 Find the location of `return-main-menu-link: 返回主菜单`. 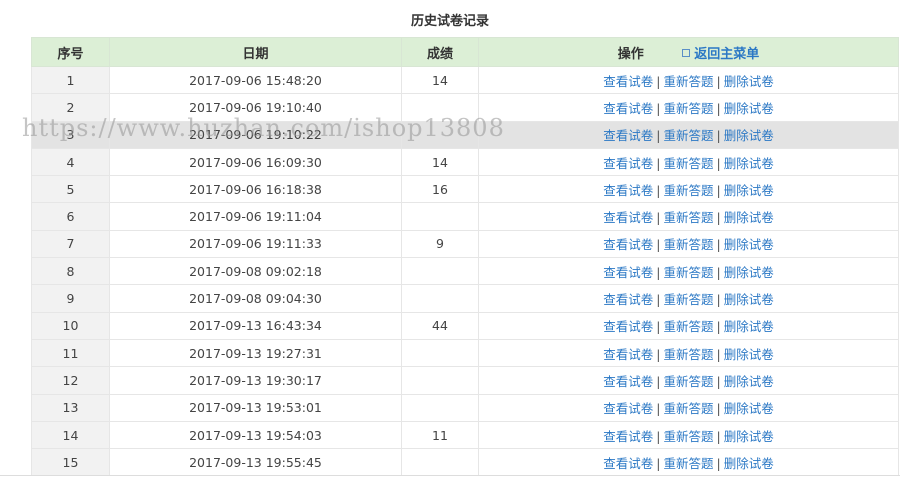

return-main-menu-link: 返回主菜单 is located at coordinates (720, 54).